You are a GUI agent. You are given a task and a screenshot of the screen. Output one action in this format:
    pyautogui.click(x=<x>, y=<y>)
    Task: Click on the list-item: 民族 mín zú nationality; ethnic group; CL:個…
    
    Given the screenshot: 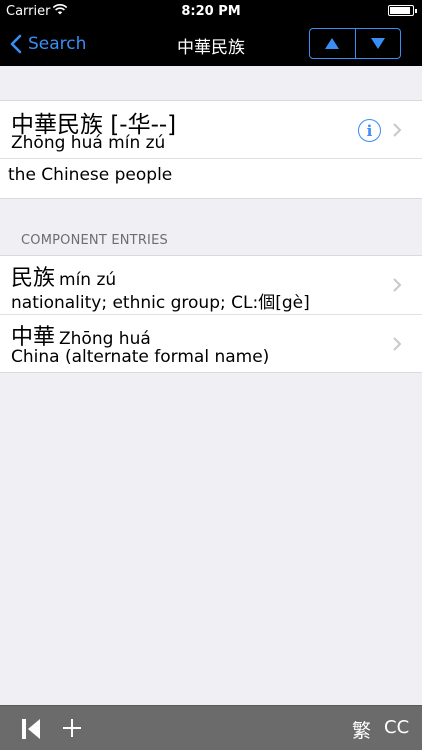 What is the action you would take?
    pyautogui.click(x=211, y=285)
    